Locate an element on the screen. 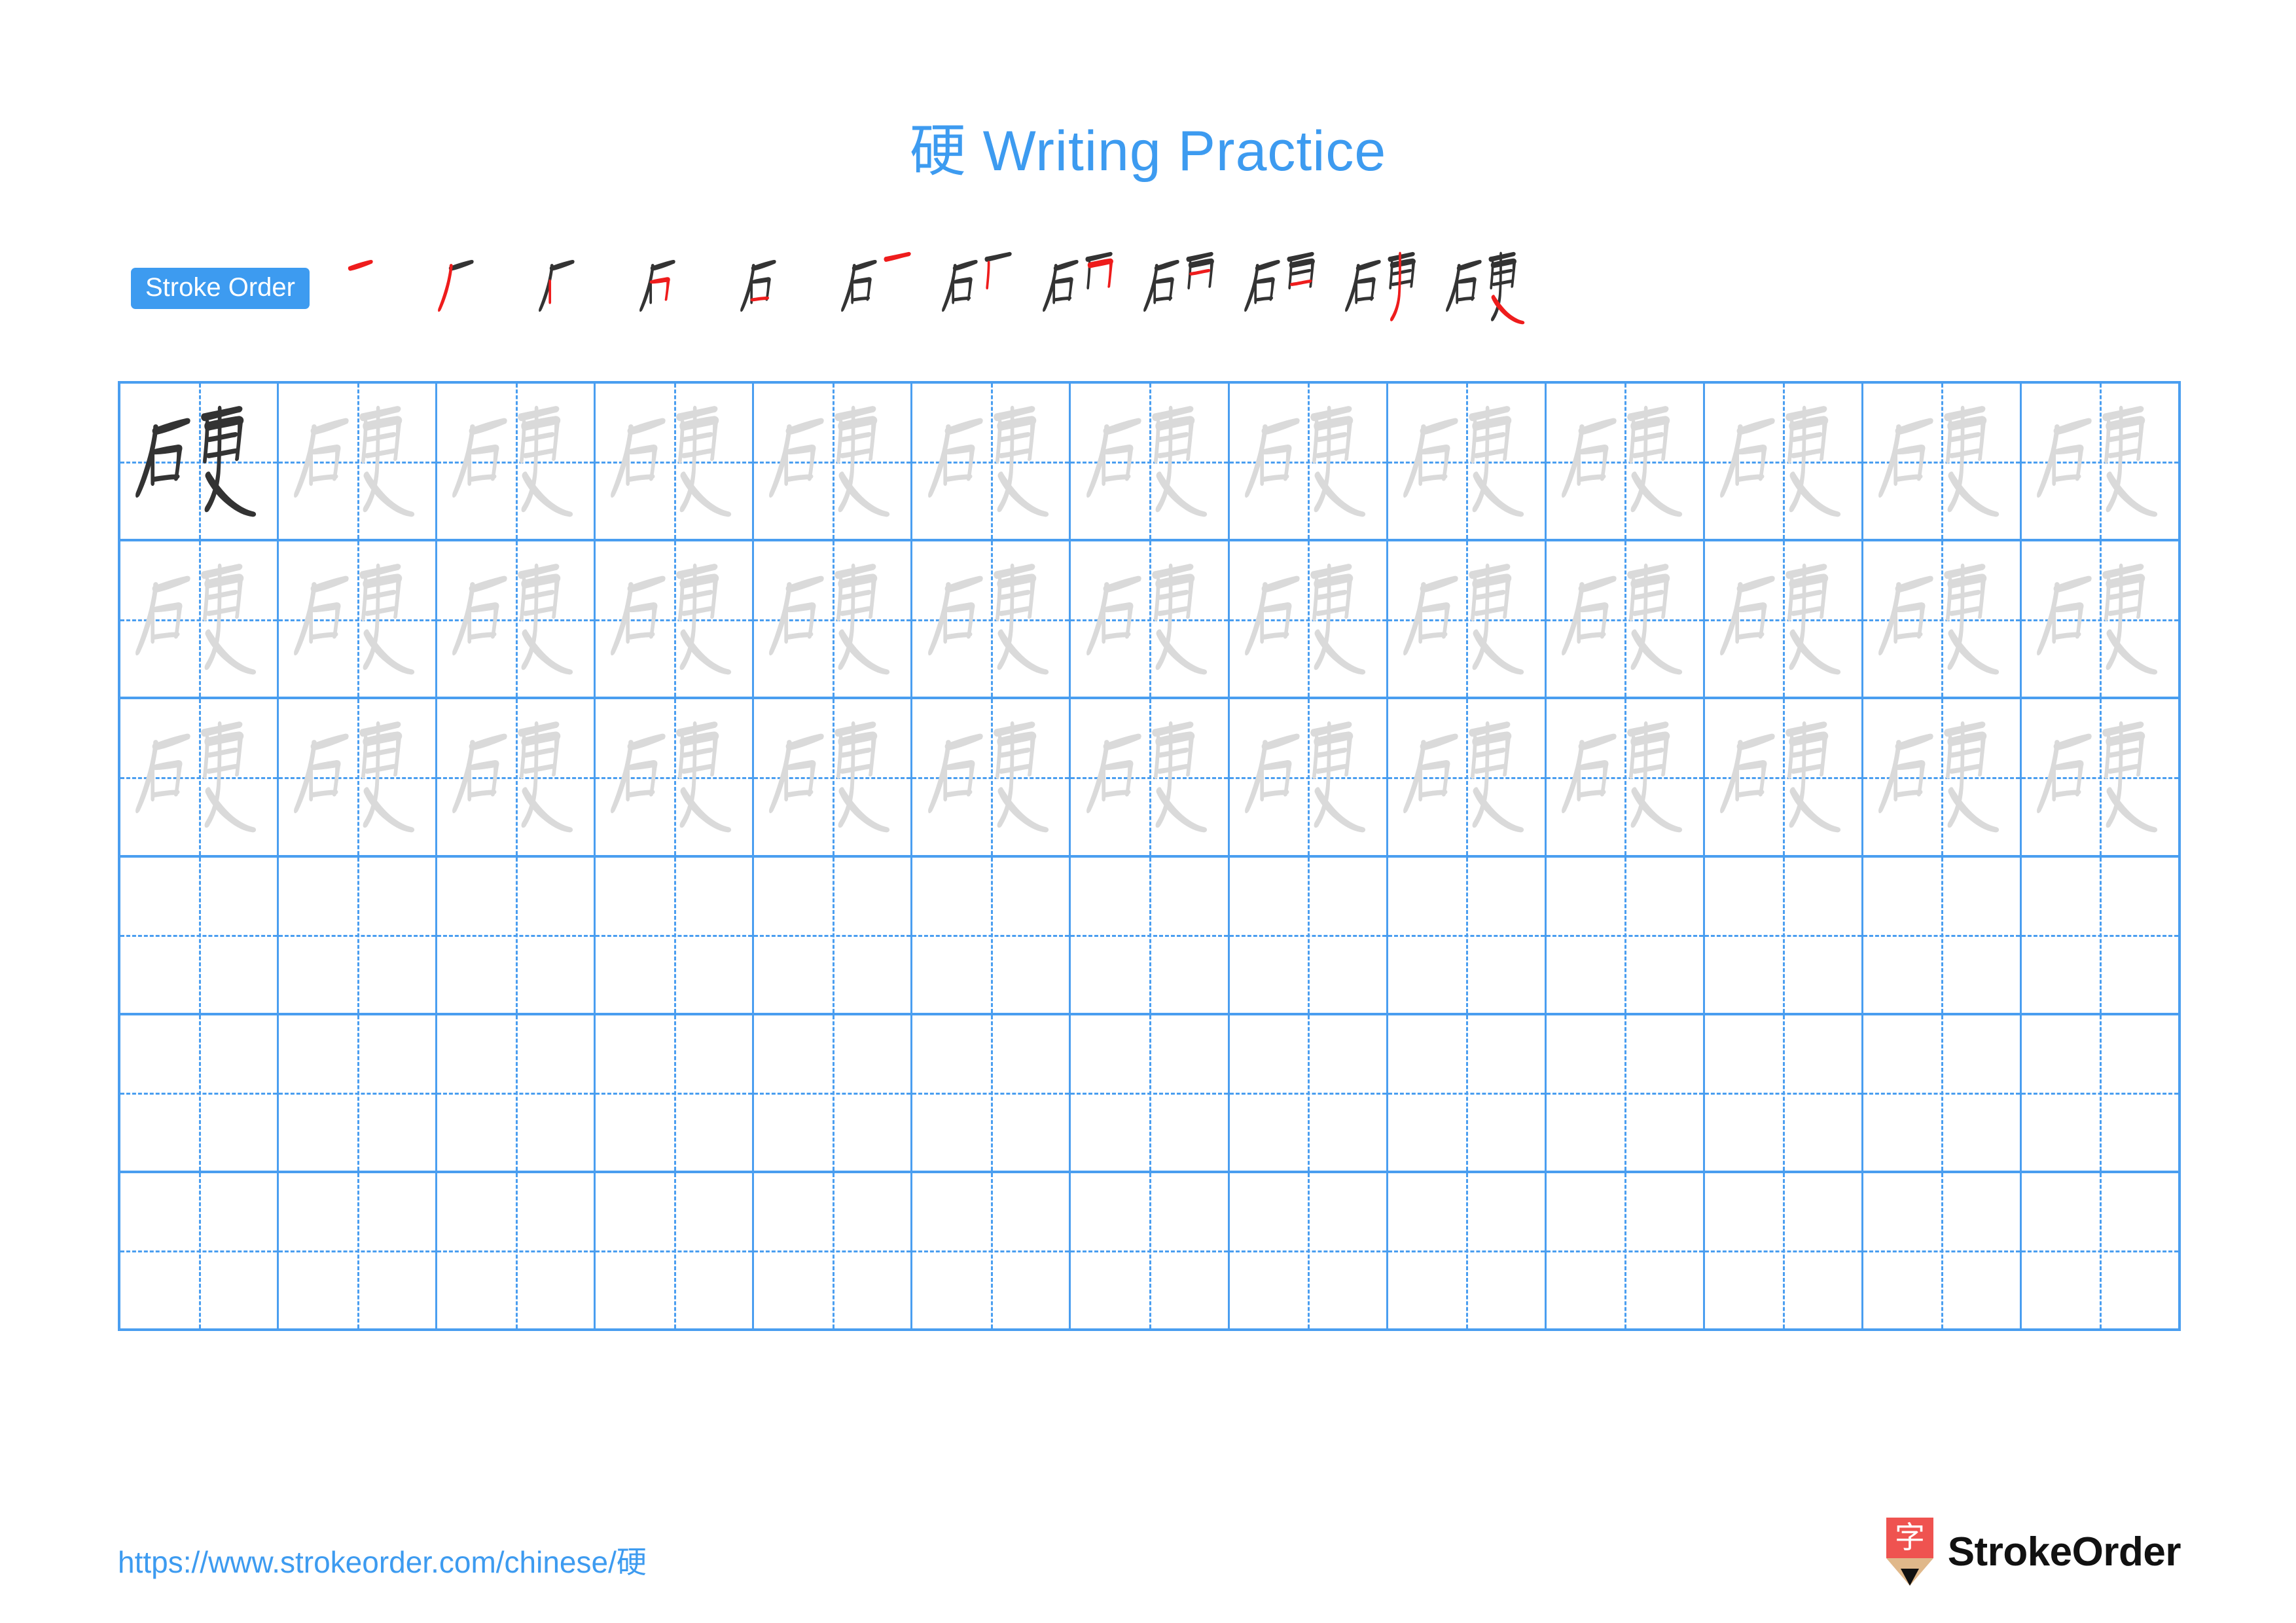 The height and width of the screenshot is (1623, 2296). model-character is located at coordinates (198, 461).